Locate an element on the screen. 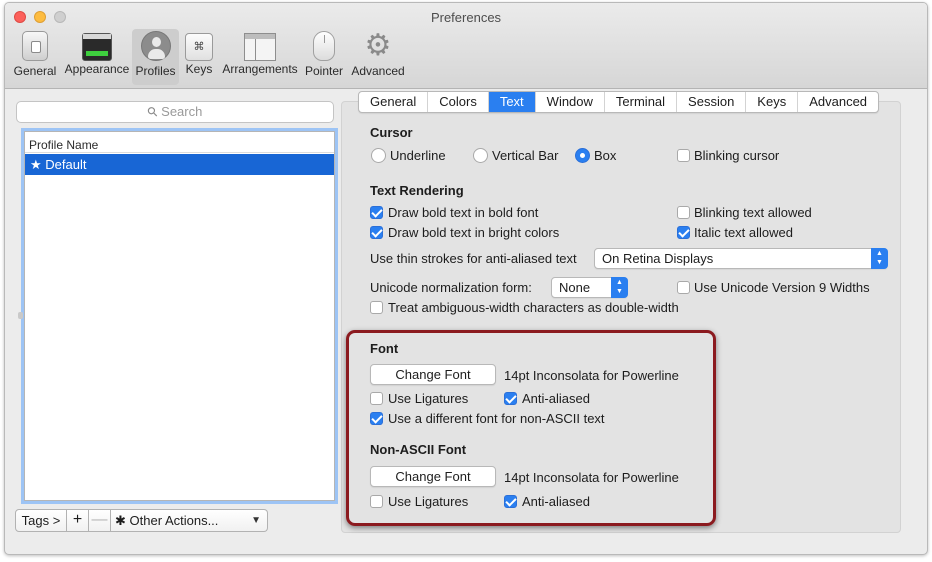 The image size is (932, 562). tags-button: Tags > is located at coordinates (41, 520).